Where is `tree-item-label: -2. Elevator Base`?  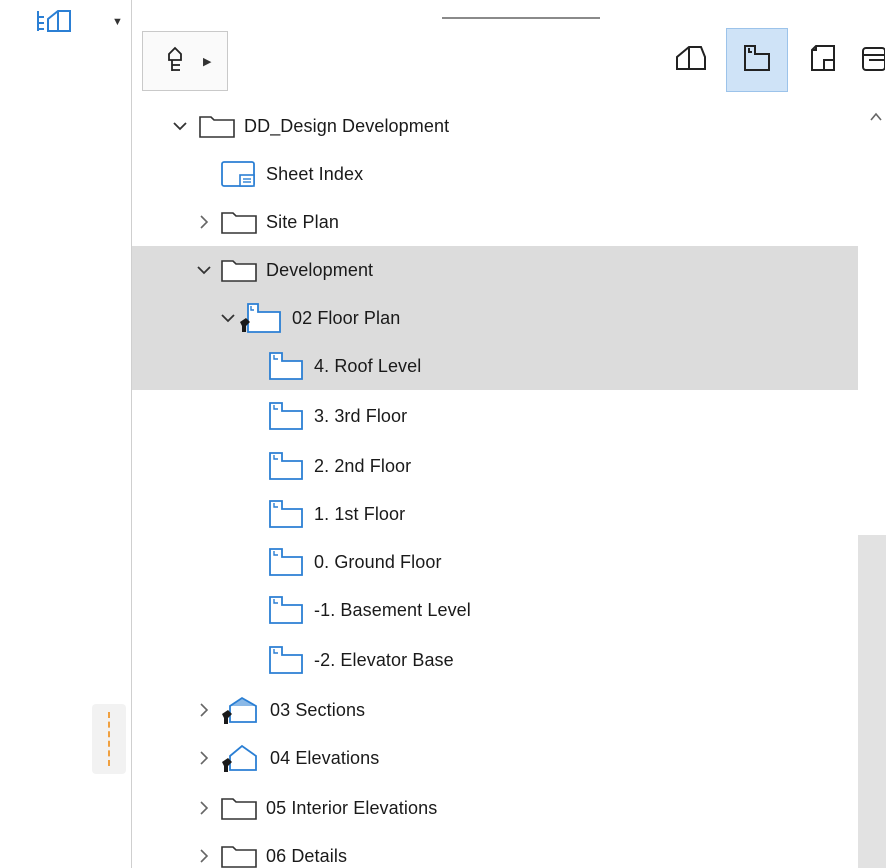 tree-item-label: -2. Elevator Base is located at coordinates (384, 659).